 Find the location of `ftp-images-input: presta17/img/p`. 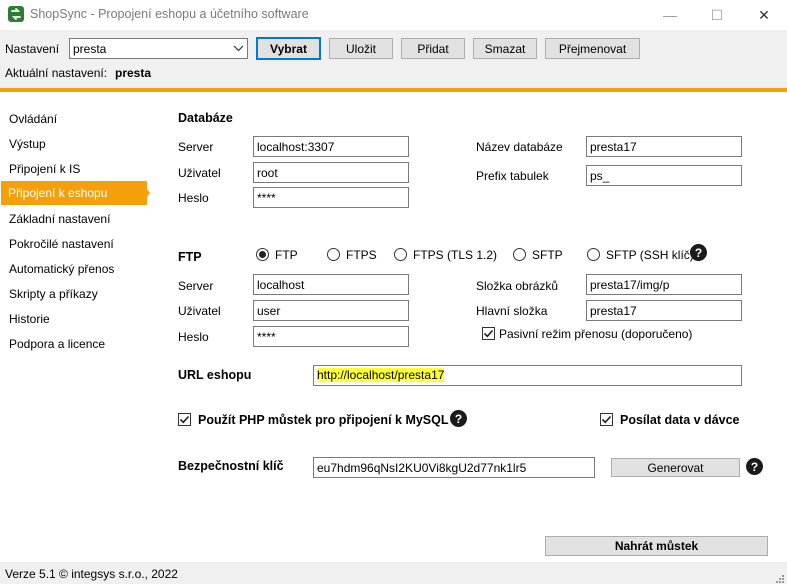

ftp-images-input: presta17/img/p is located at coordinates (664, 284).